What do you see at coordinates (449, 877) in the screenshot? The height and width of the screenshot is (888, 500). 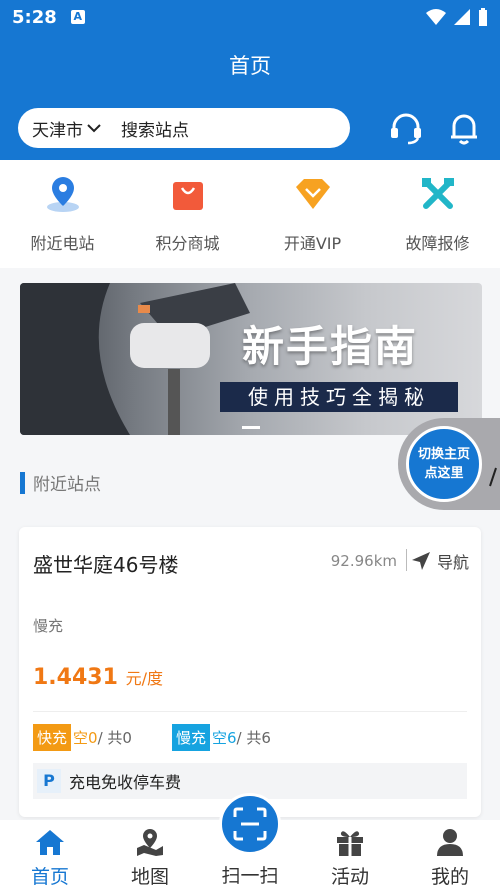 I see `tab-label: 我的` at bounding box center [449, 877].